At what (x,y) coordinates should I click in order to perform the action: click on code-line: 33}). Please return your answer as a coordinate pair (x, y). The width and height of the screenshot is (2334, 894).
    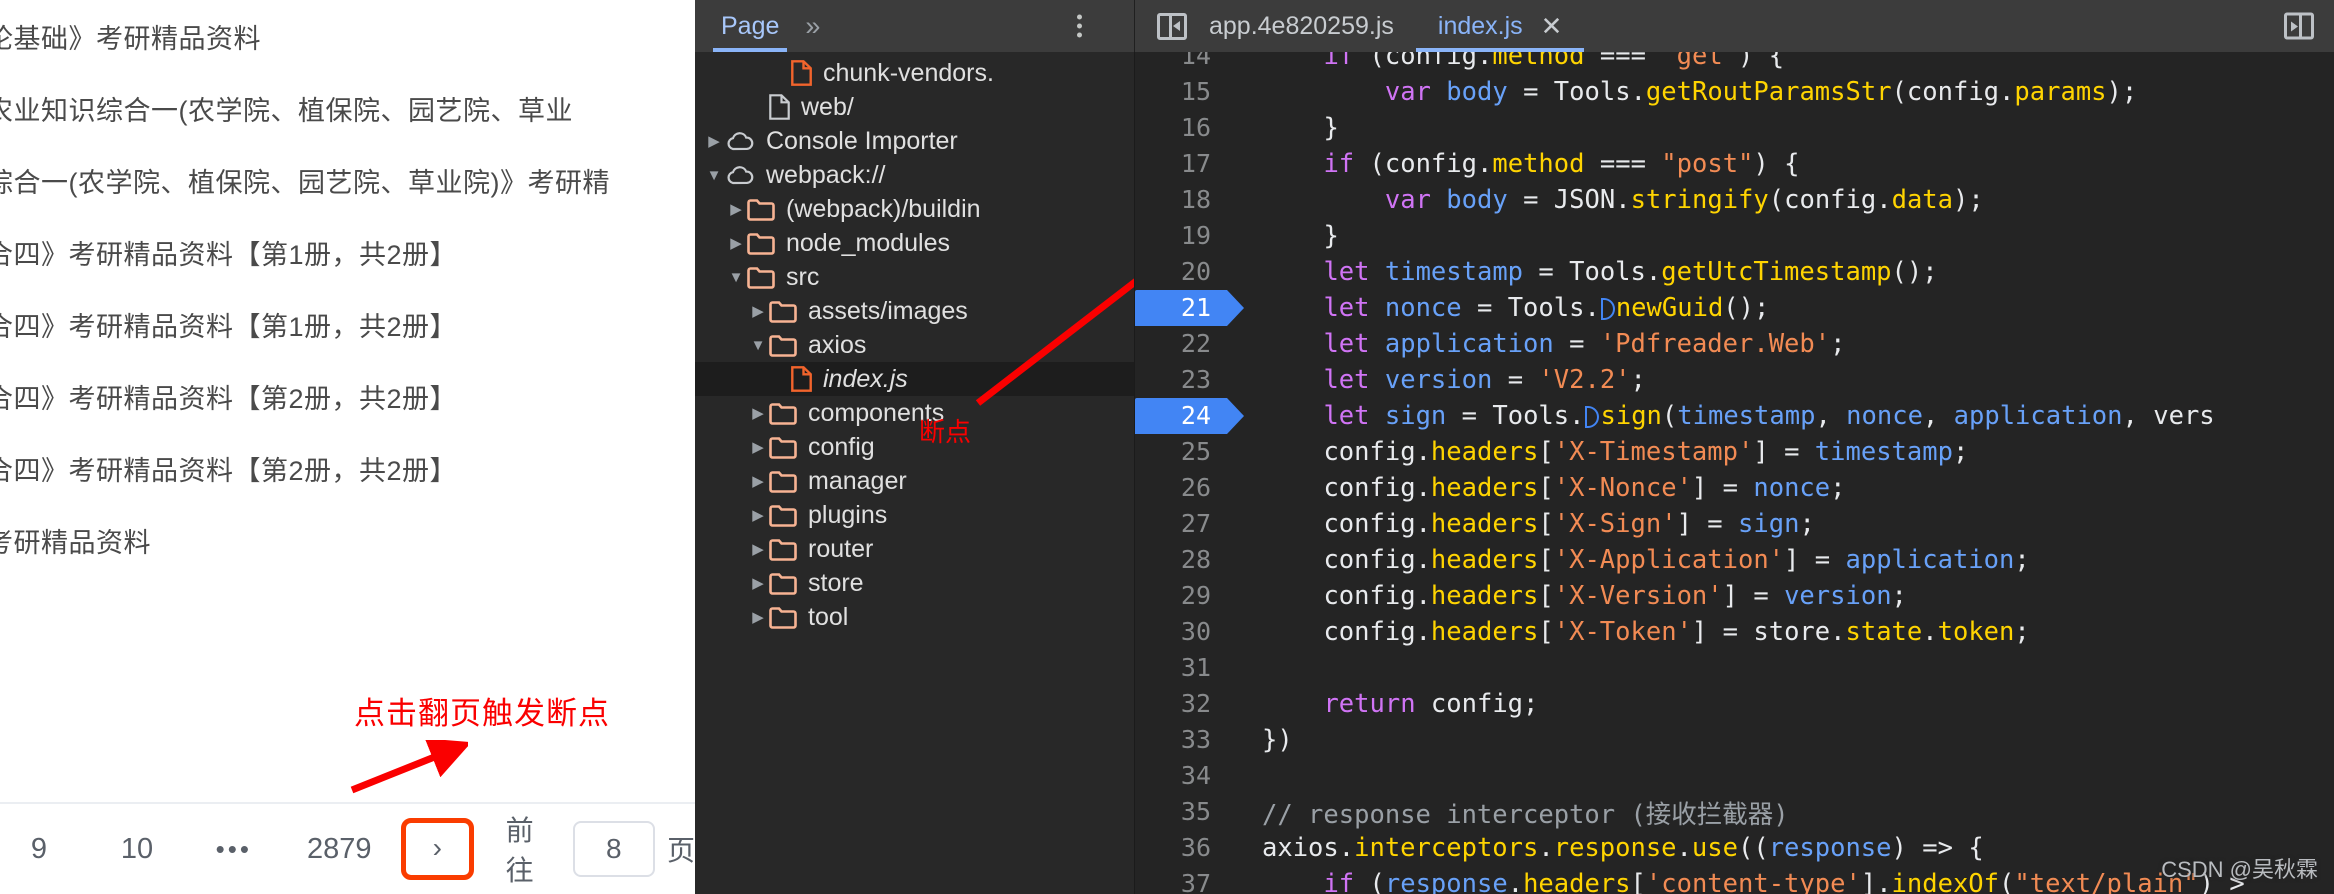
    Looking at the image, I should click on (1734, 740).